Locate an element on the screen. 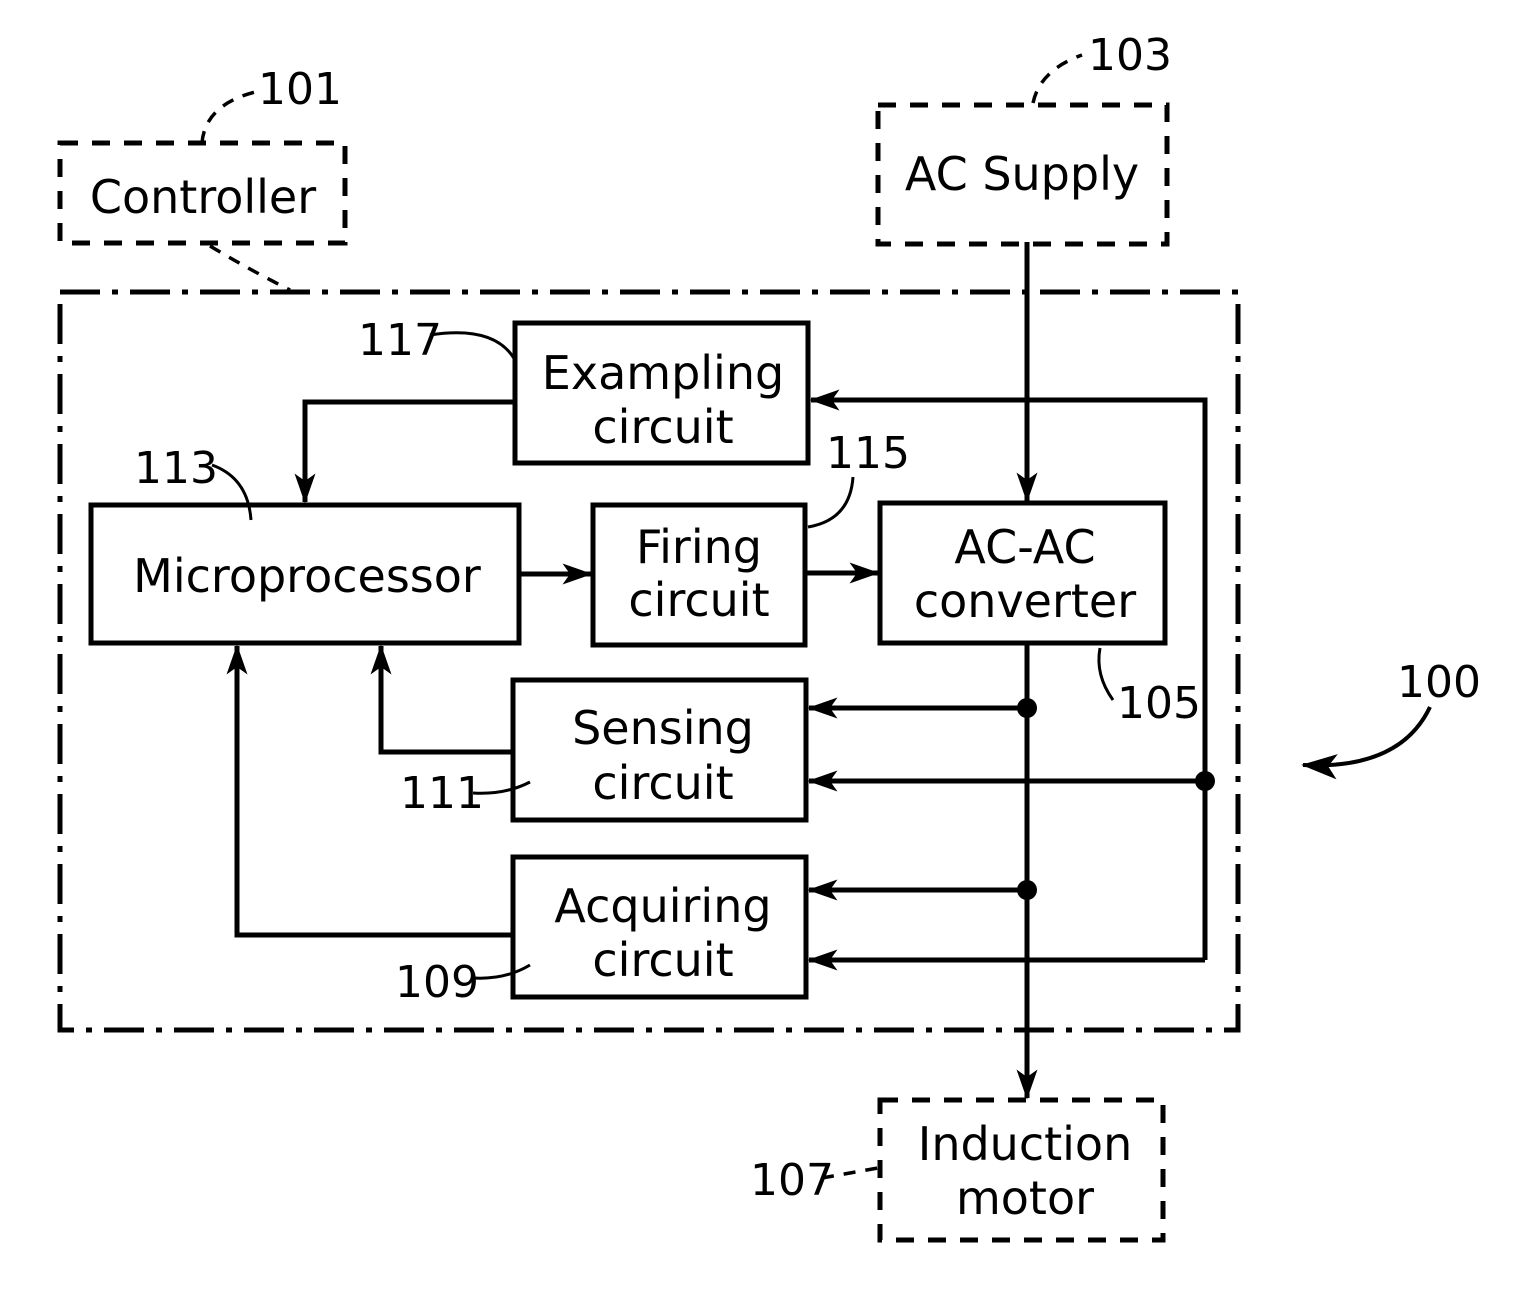 This screenshot has width=1535, height=1298. exampling-label-line1: Exampling is located at coordinates (663, 373).